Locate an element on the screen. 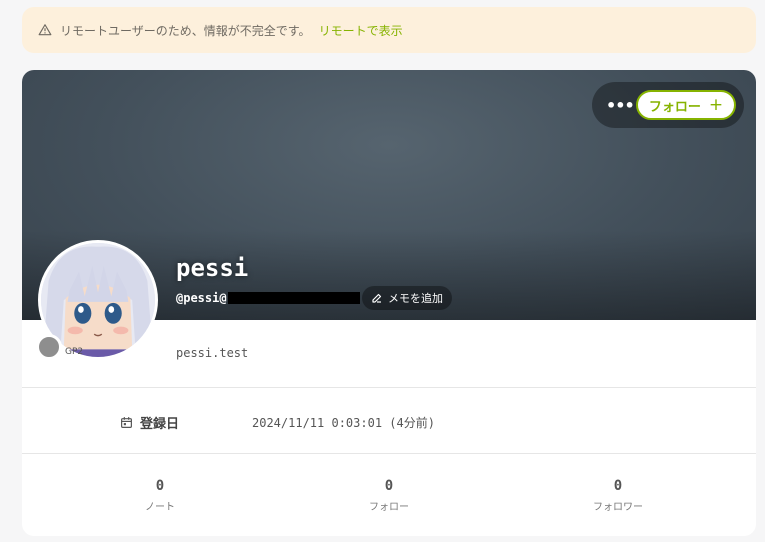  add-memo-button: メモを追加 is located at coordinates (407, 298).